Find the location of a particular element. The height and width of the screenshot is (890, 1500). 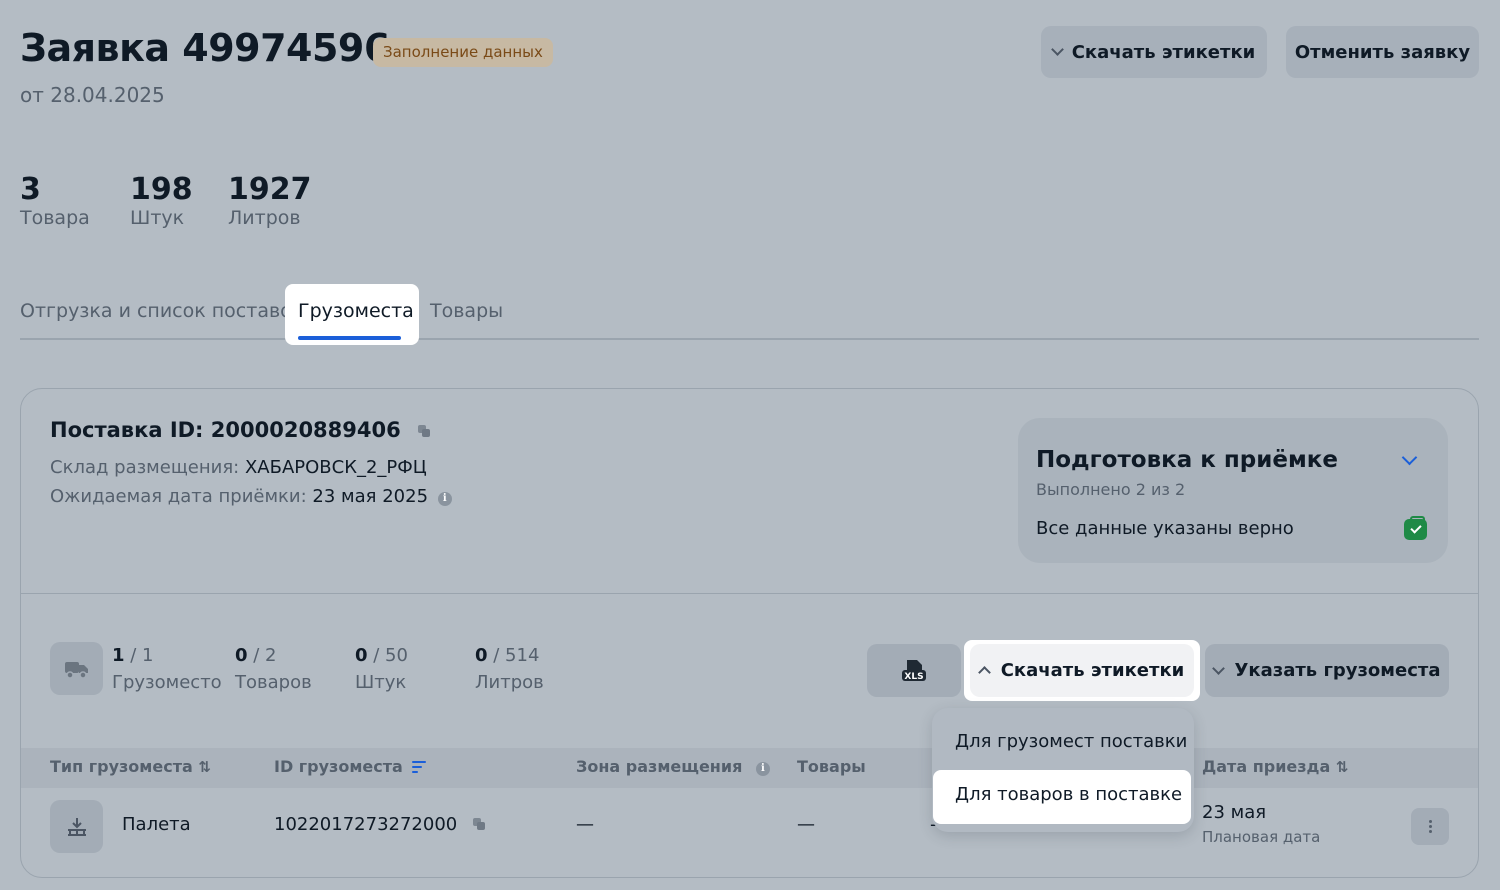

column-header-type: Тип грузоместа ⇅ is located at coordinates (130, 766).